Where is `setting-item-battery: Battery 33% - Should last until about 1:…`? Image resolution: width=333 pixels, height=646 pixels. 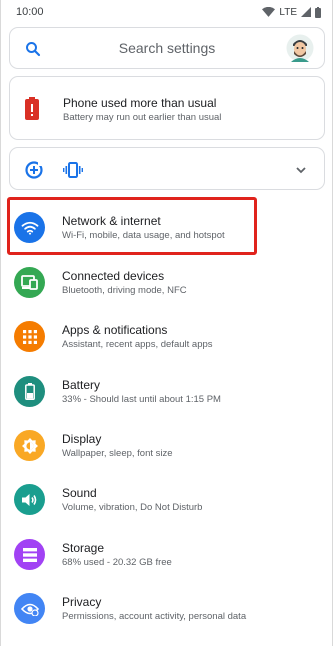
setting-item-battery: Battery 33% - Should last until about 1:… is located at coordinates (166, 392).